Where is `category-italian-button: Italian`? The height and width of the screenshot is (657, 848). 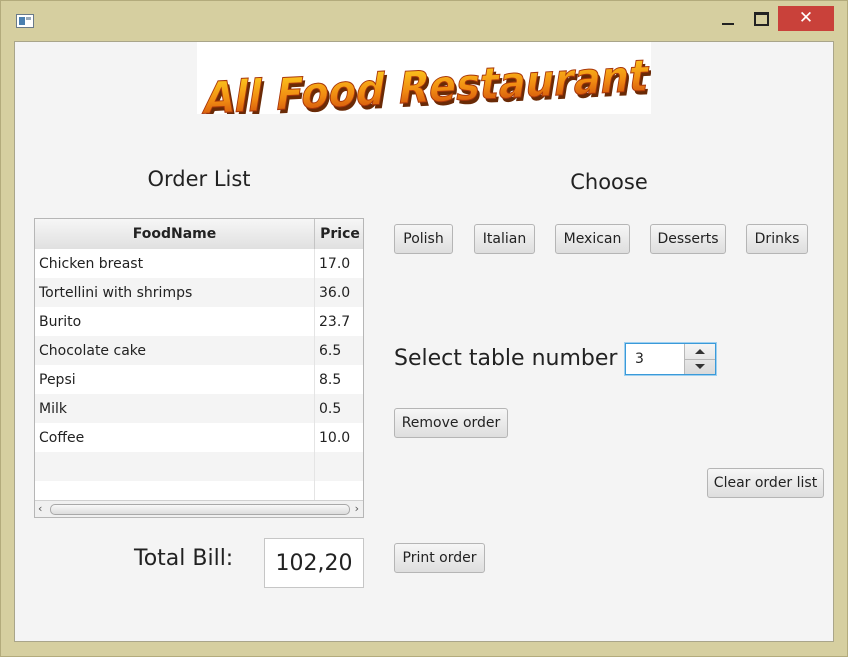
category-italian-button: Italian is located at coordinates (504, 239).